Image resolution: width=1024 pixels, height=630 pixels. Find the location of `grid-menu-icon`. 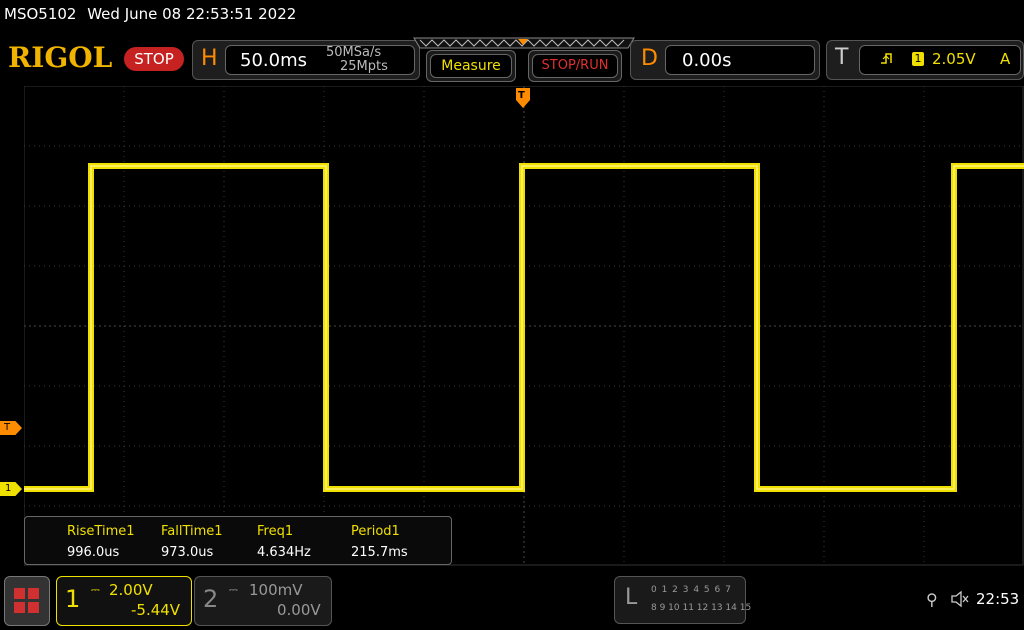

grid-menu-icon is located at coordinates (26, 600).